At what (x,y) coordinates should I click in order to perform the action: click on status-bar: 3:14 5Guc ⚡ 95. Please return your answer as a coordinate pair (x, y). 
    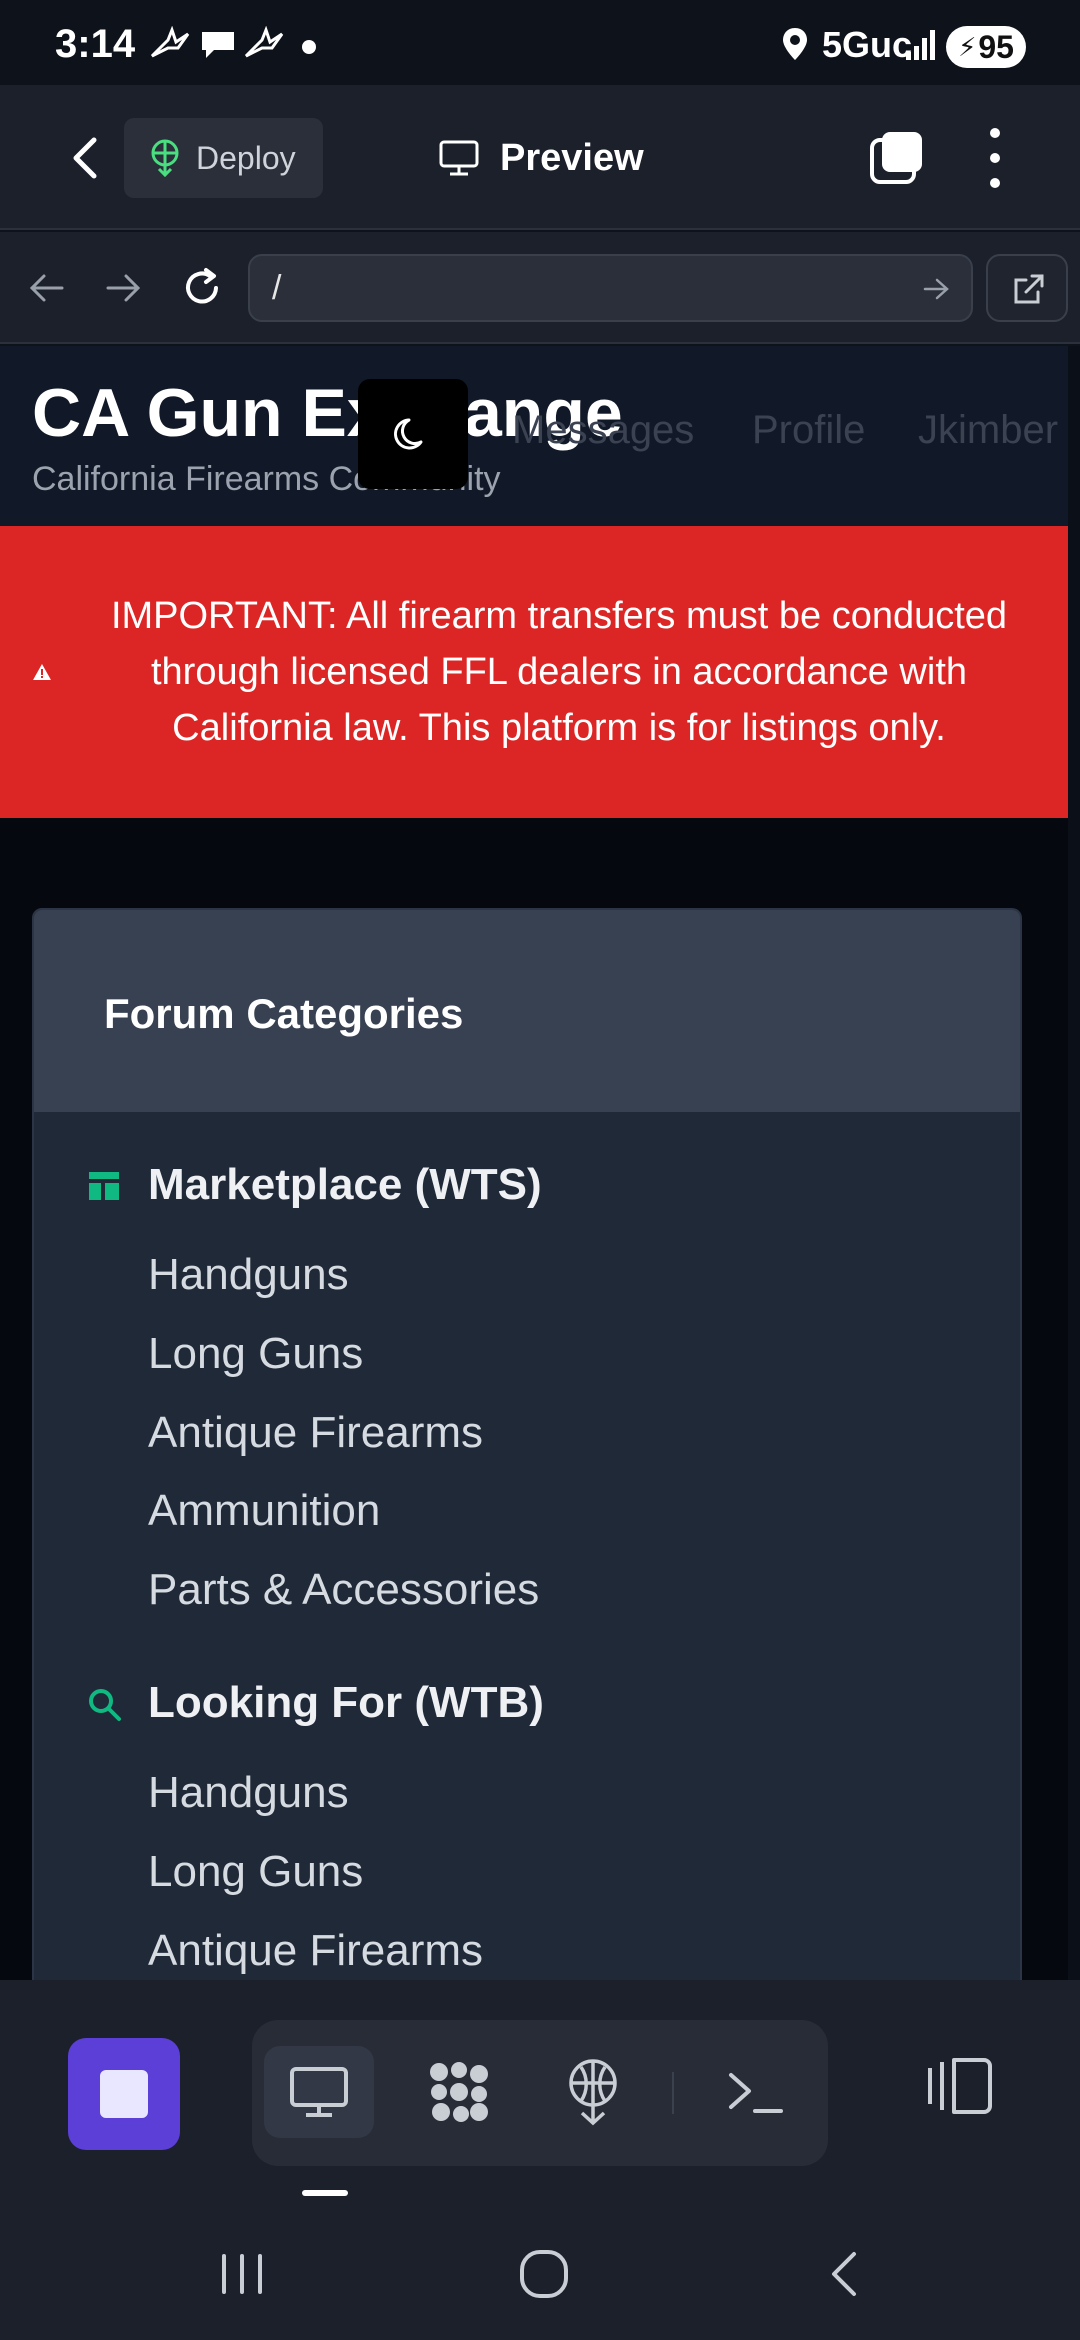
    Looking at the image, I should click on (540, 42).